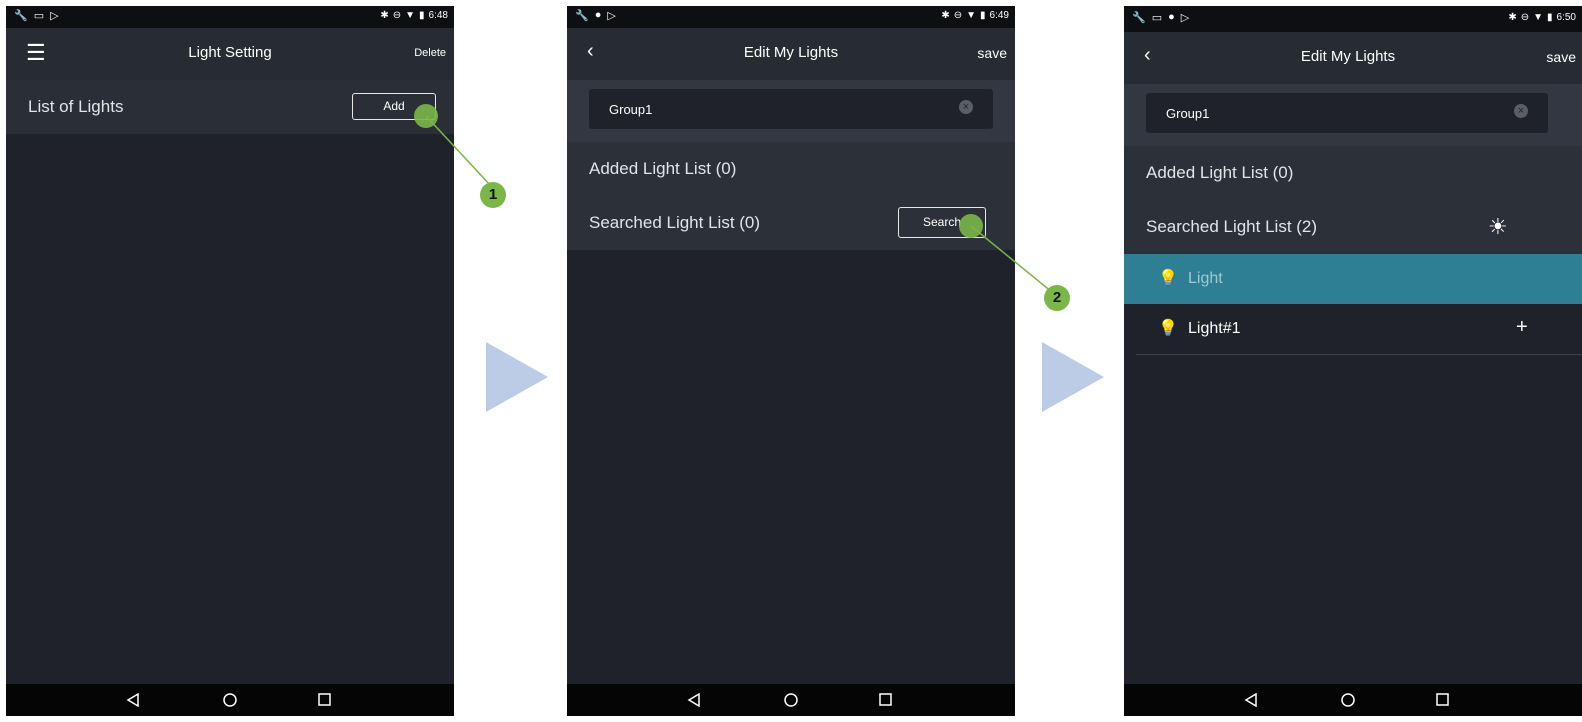 The height and width of the screenshot is (722, 1582). I want to click on step-marker-1: 1, so click(493, 195).